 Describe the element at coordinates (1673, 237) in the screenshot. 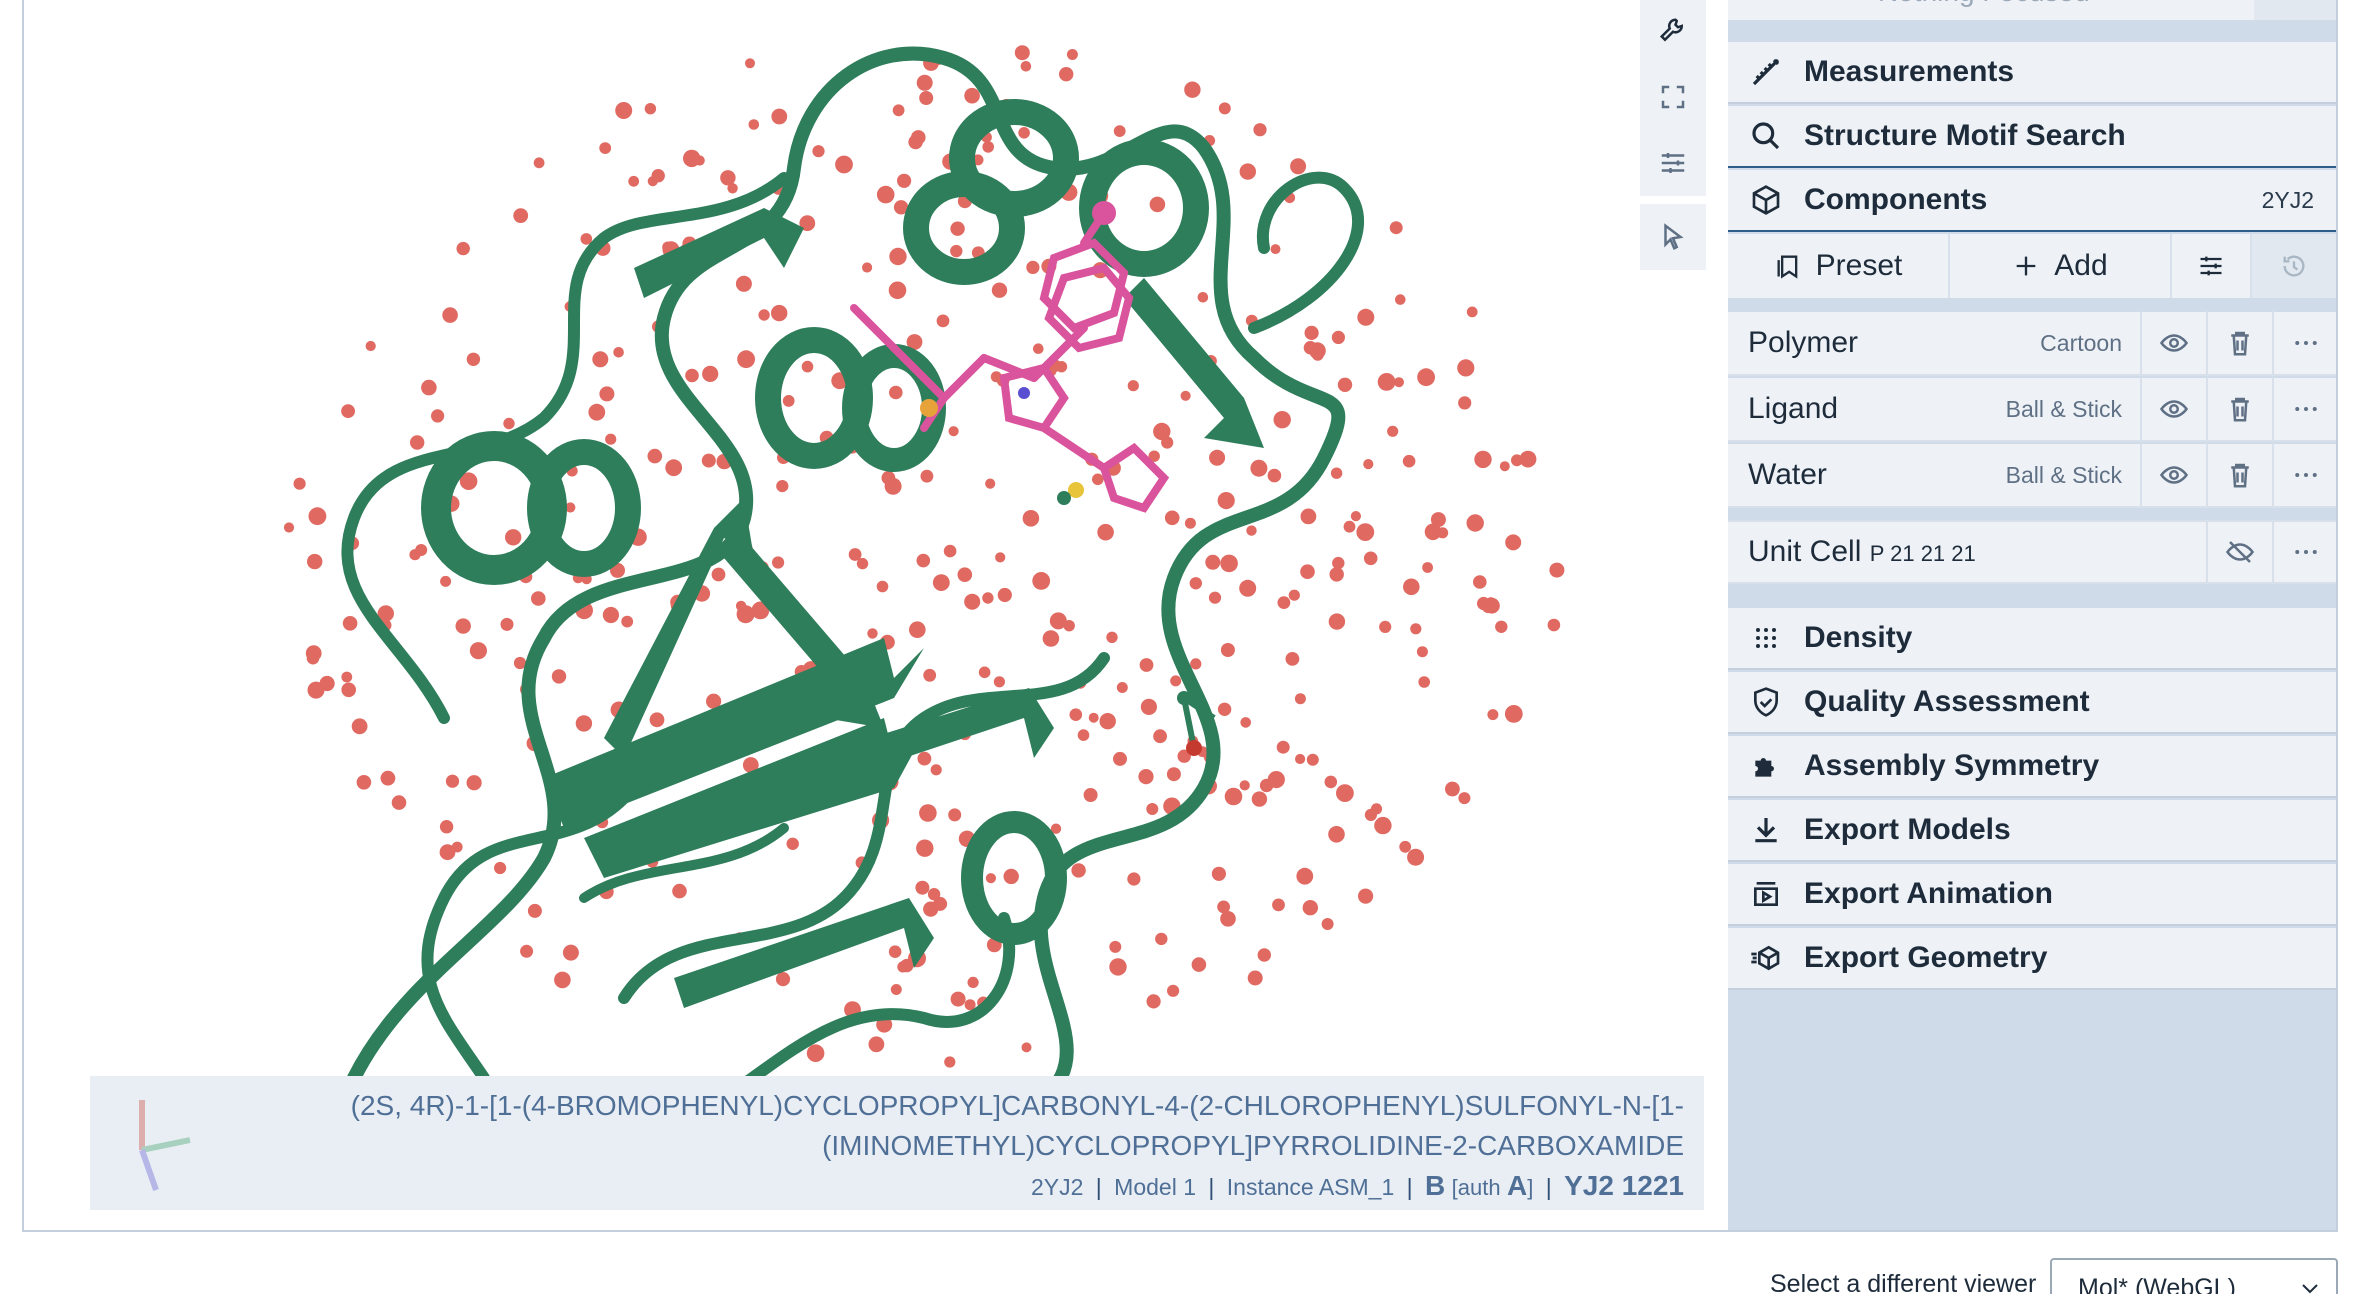

I see `selection-mode-button` at that location.